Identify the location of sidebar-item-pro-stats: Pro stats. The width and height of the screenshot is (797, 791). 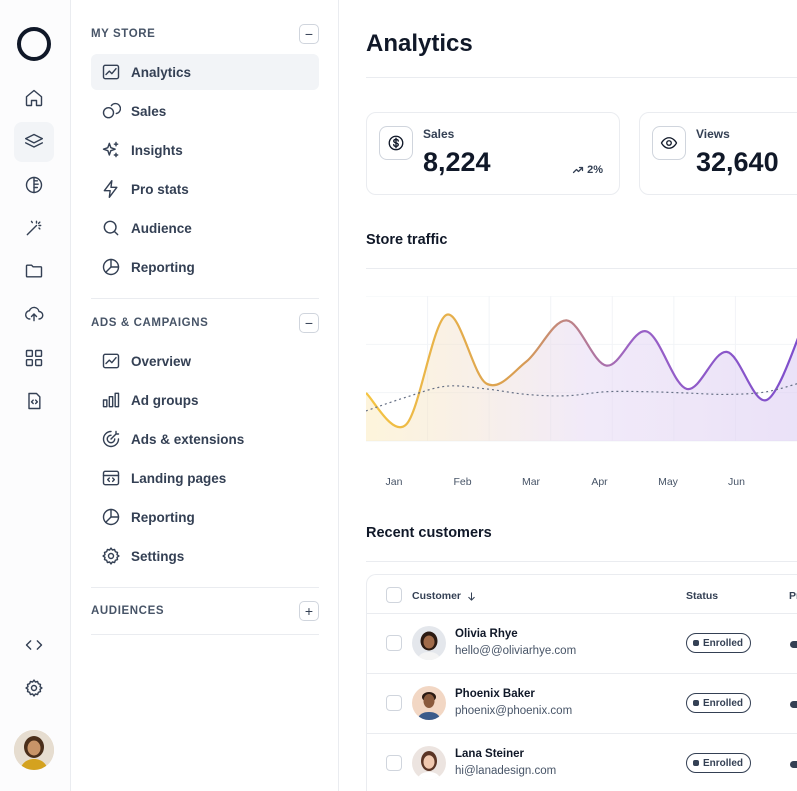
(205, 189).